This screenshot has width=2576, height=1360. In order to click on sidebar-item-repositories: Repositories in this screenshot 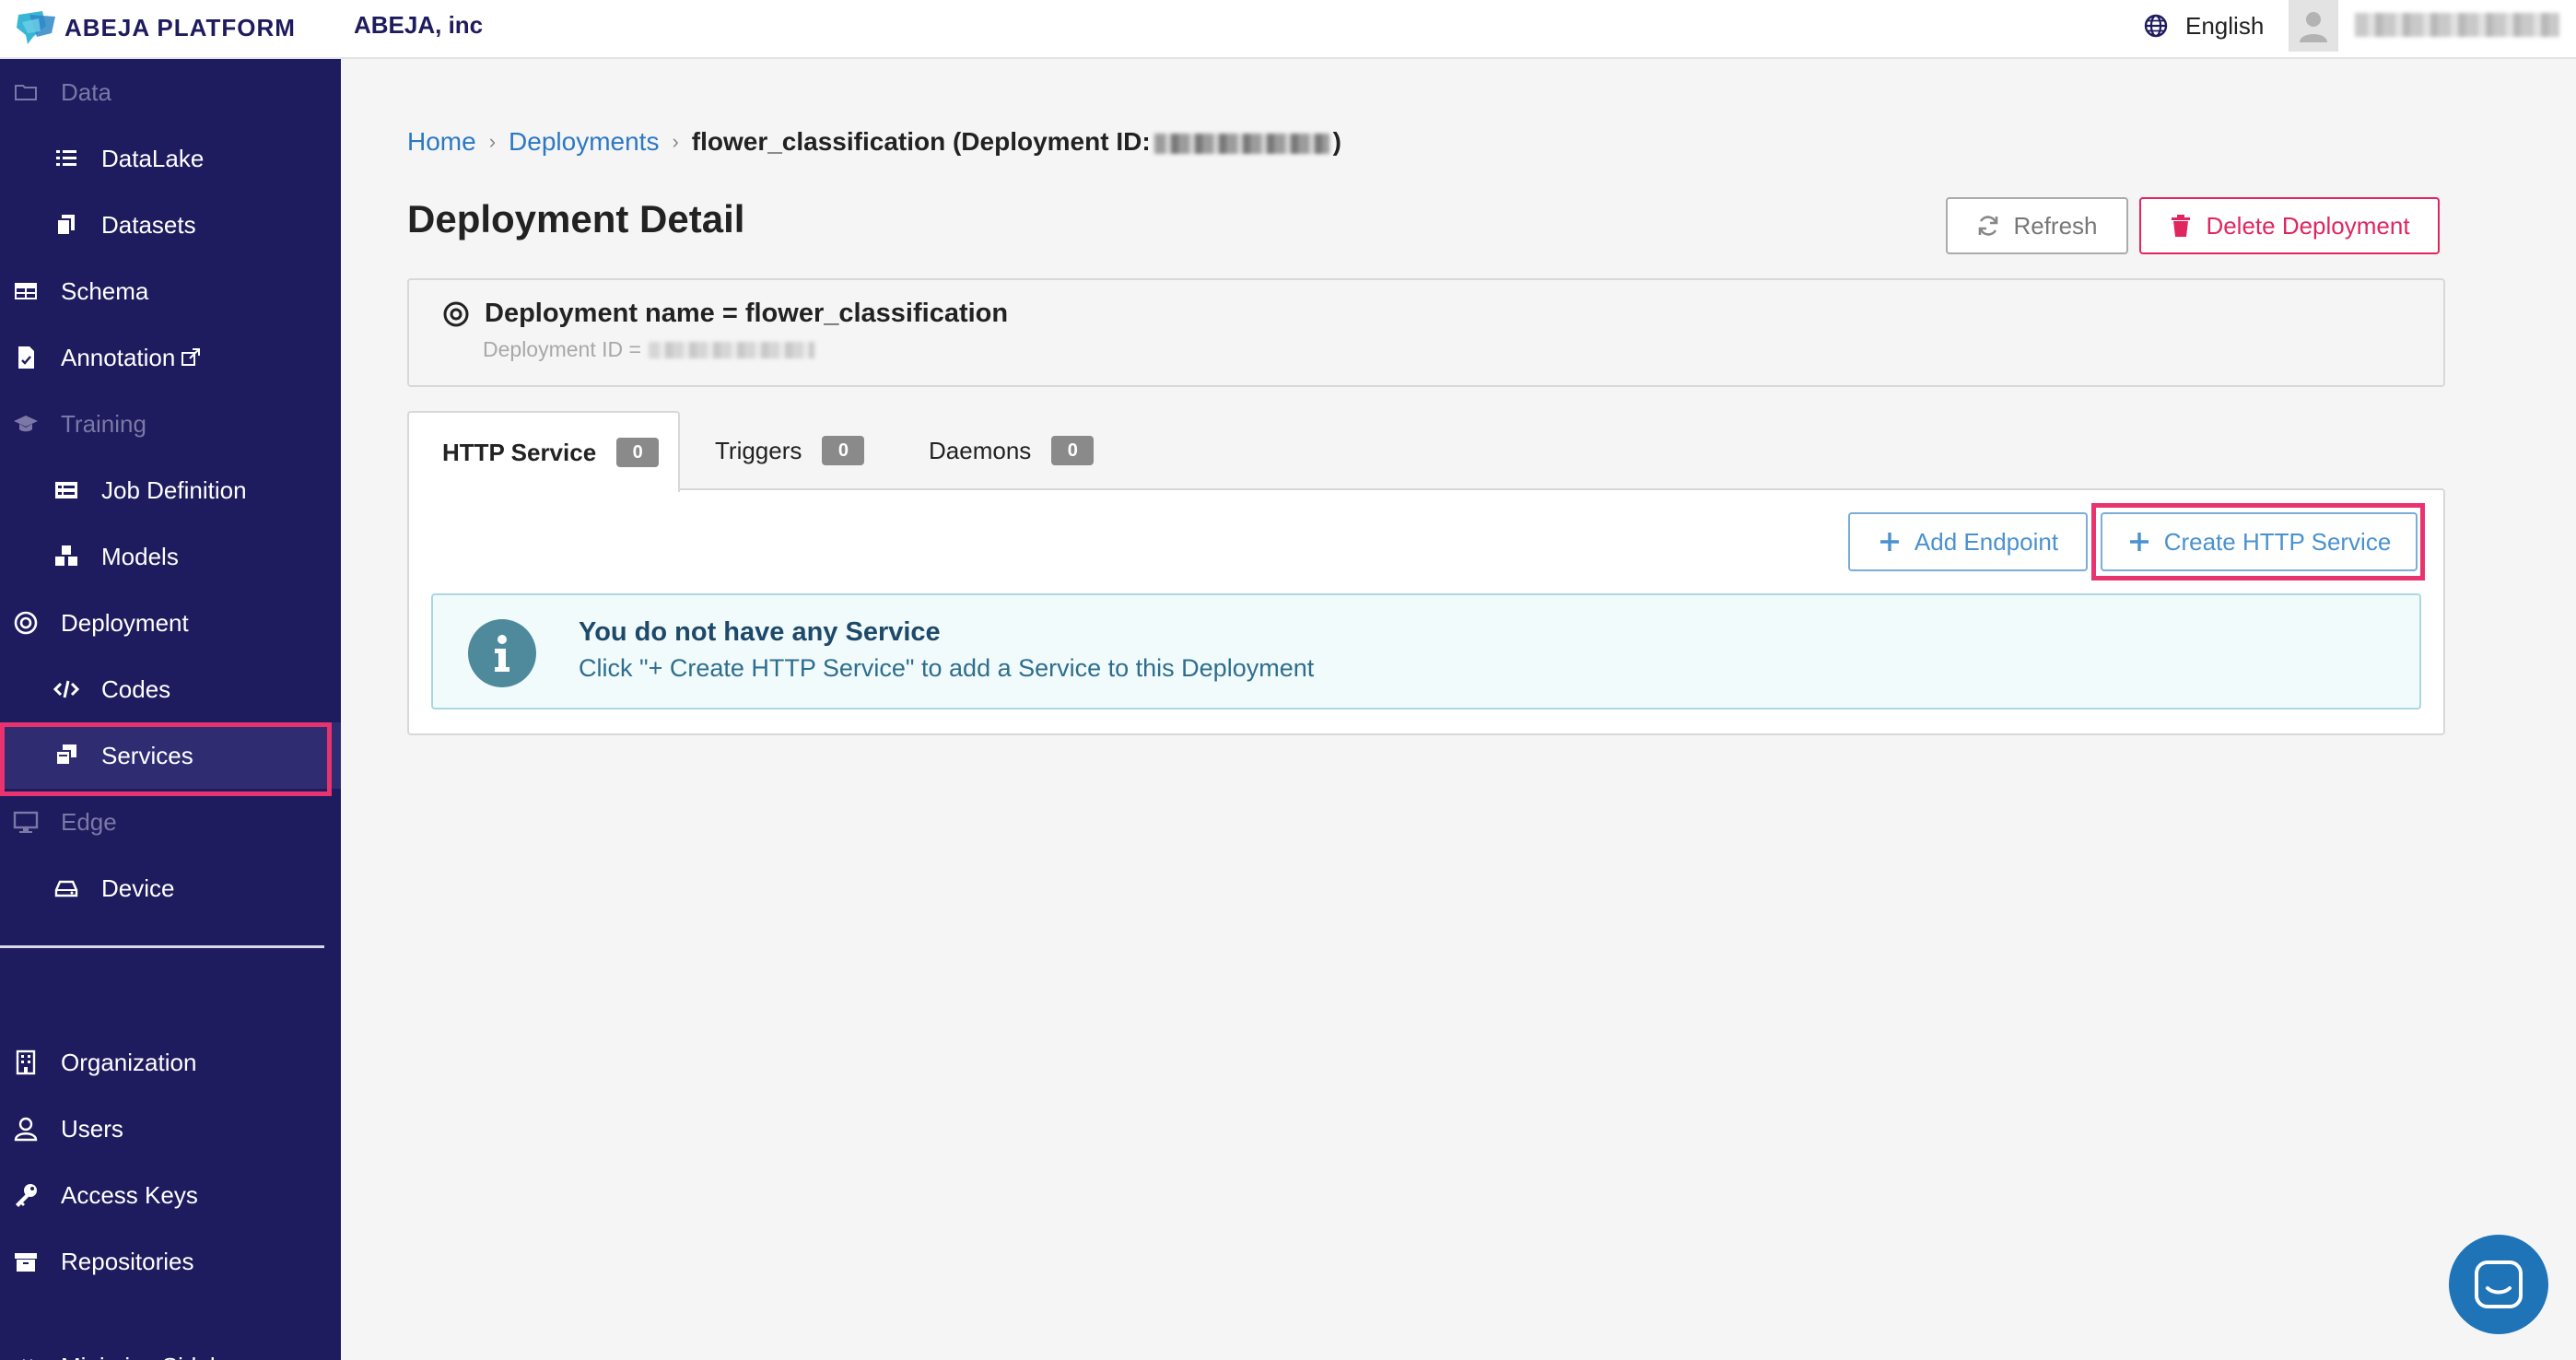, I will do `click(170, 1261)`.